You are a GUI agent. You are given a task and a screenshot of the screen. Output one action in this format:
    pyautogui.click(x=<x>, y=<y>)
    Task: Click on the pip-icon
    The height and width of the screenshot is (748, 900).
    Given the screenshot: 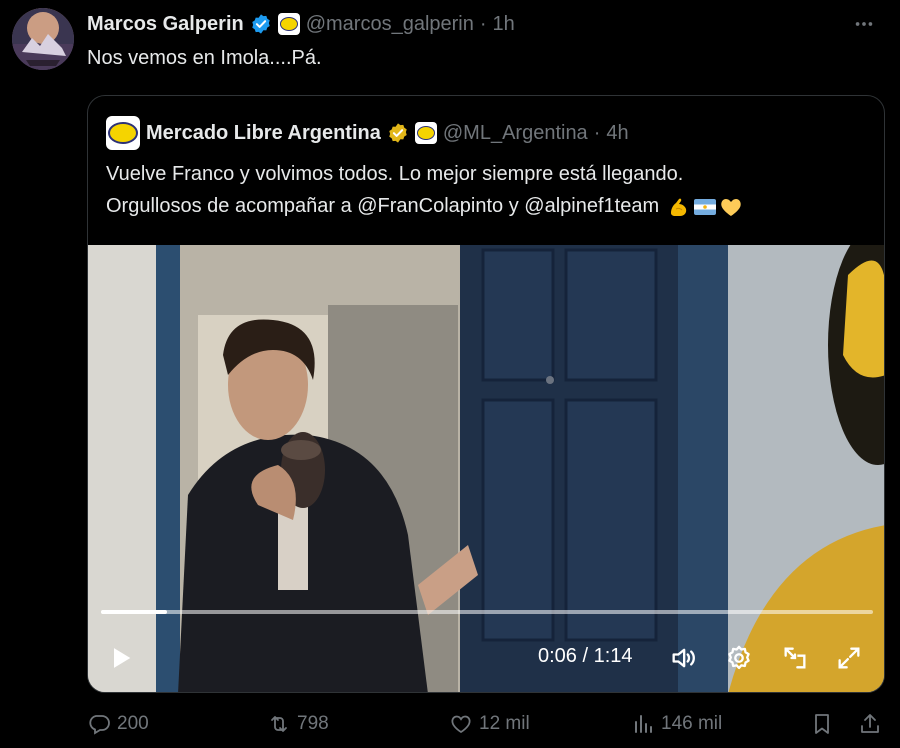 What is the action you would take?
    pyautogui.click(x=795, y=658)
    